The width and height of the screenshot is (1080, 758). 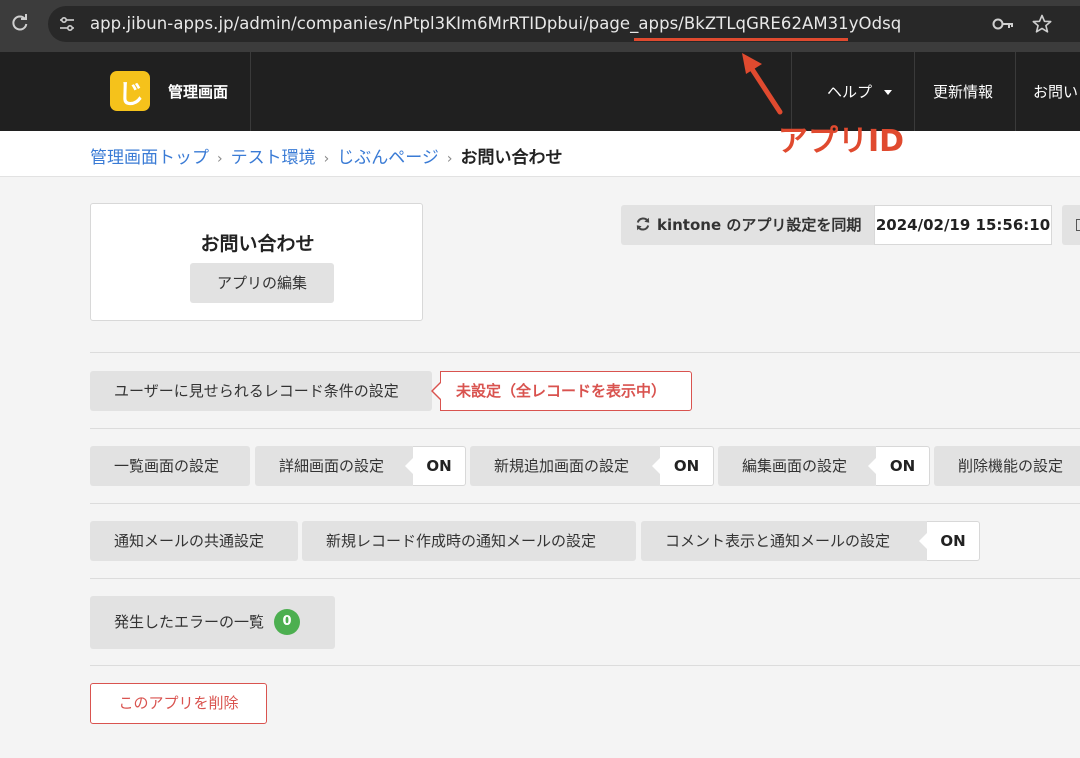 I want to click on error-list-label: 発生したエラーの一覧, so click(x=189, y=622).